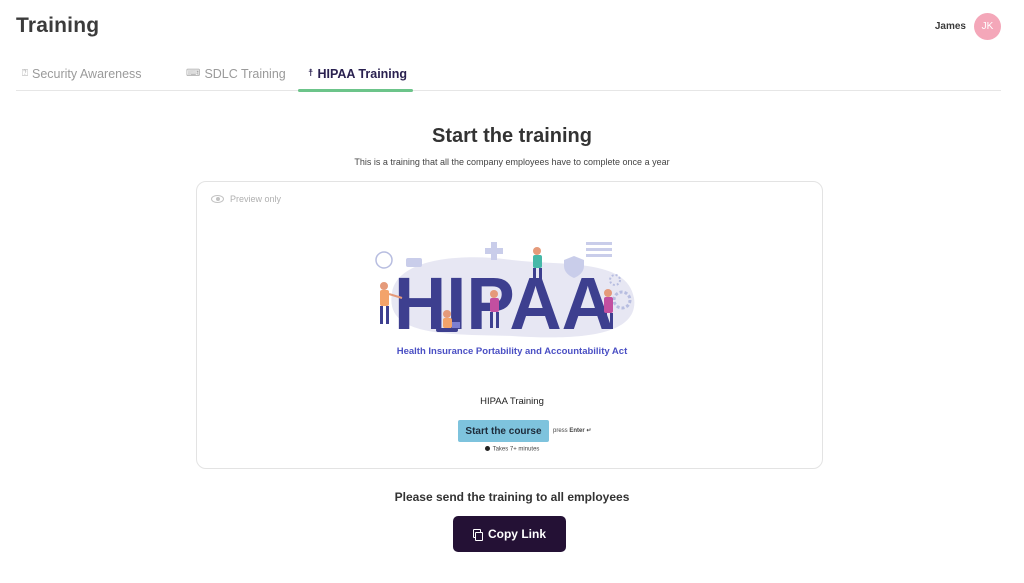 The image size is (1024, 583). What do you see at coordinates (245, 74) in the screenshot?
I see `tab-label: SDLC Training` at bounding box center [245, 74].